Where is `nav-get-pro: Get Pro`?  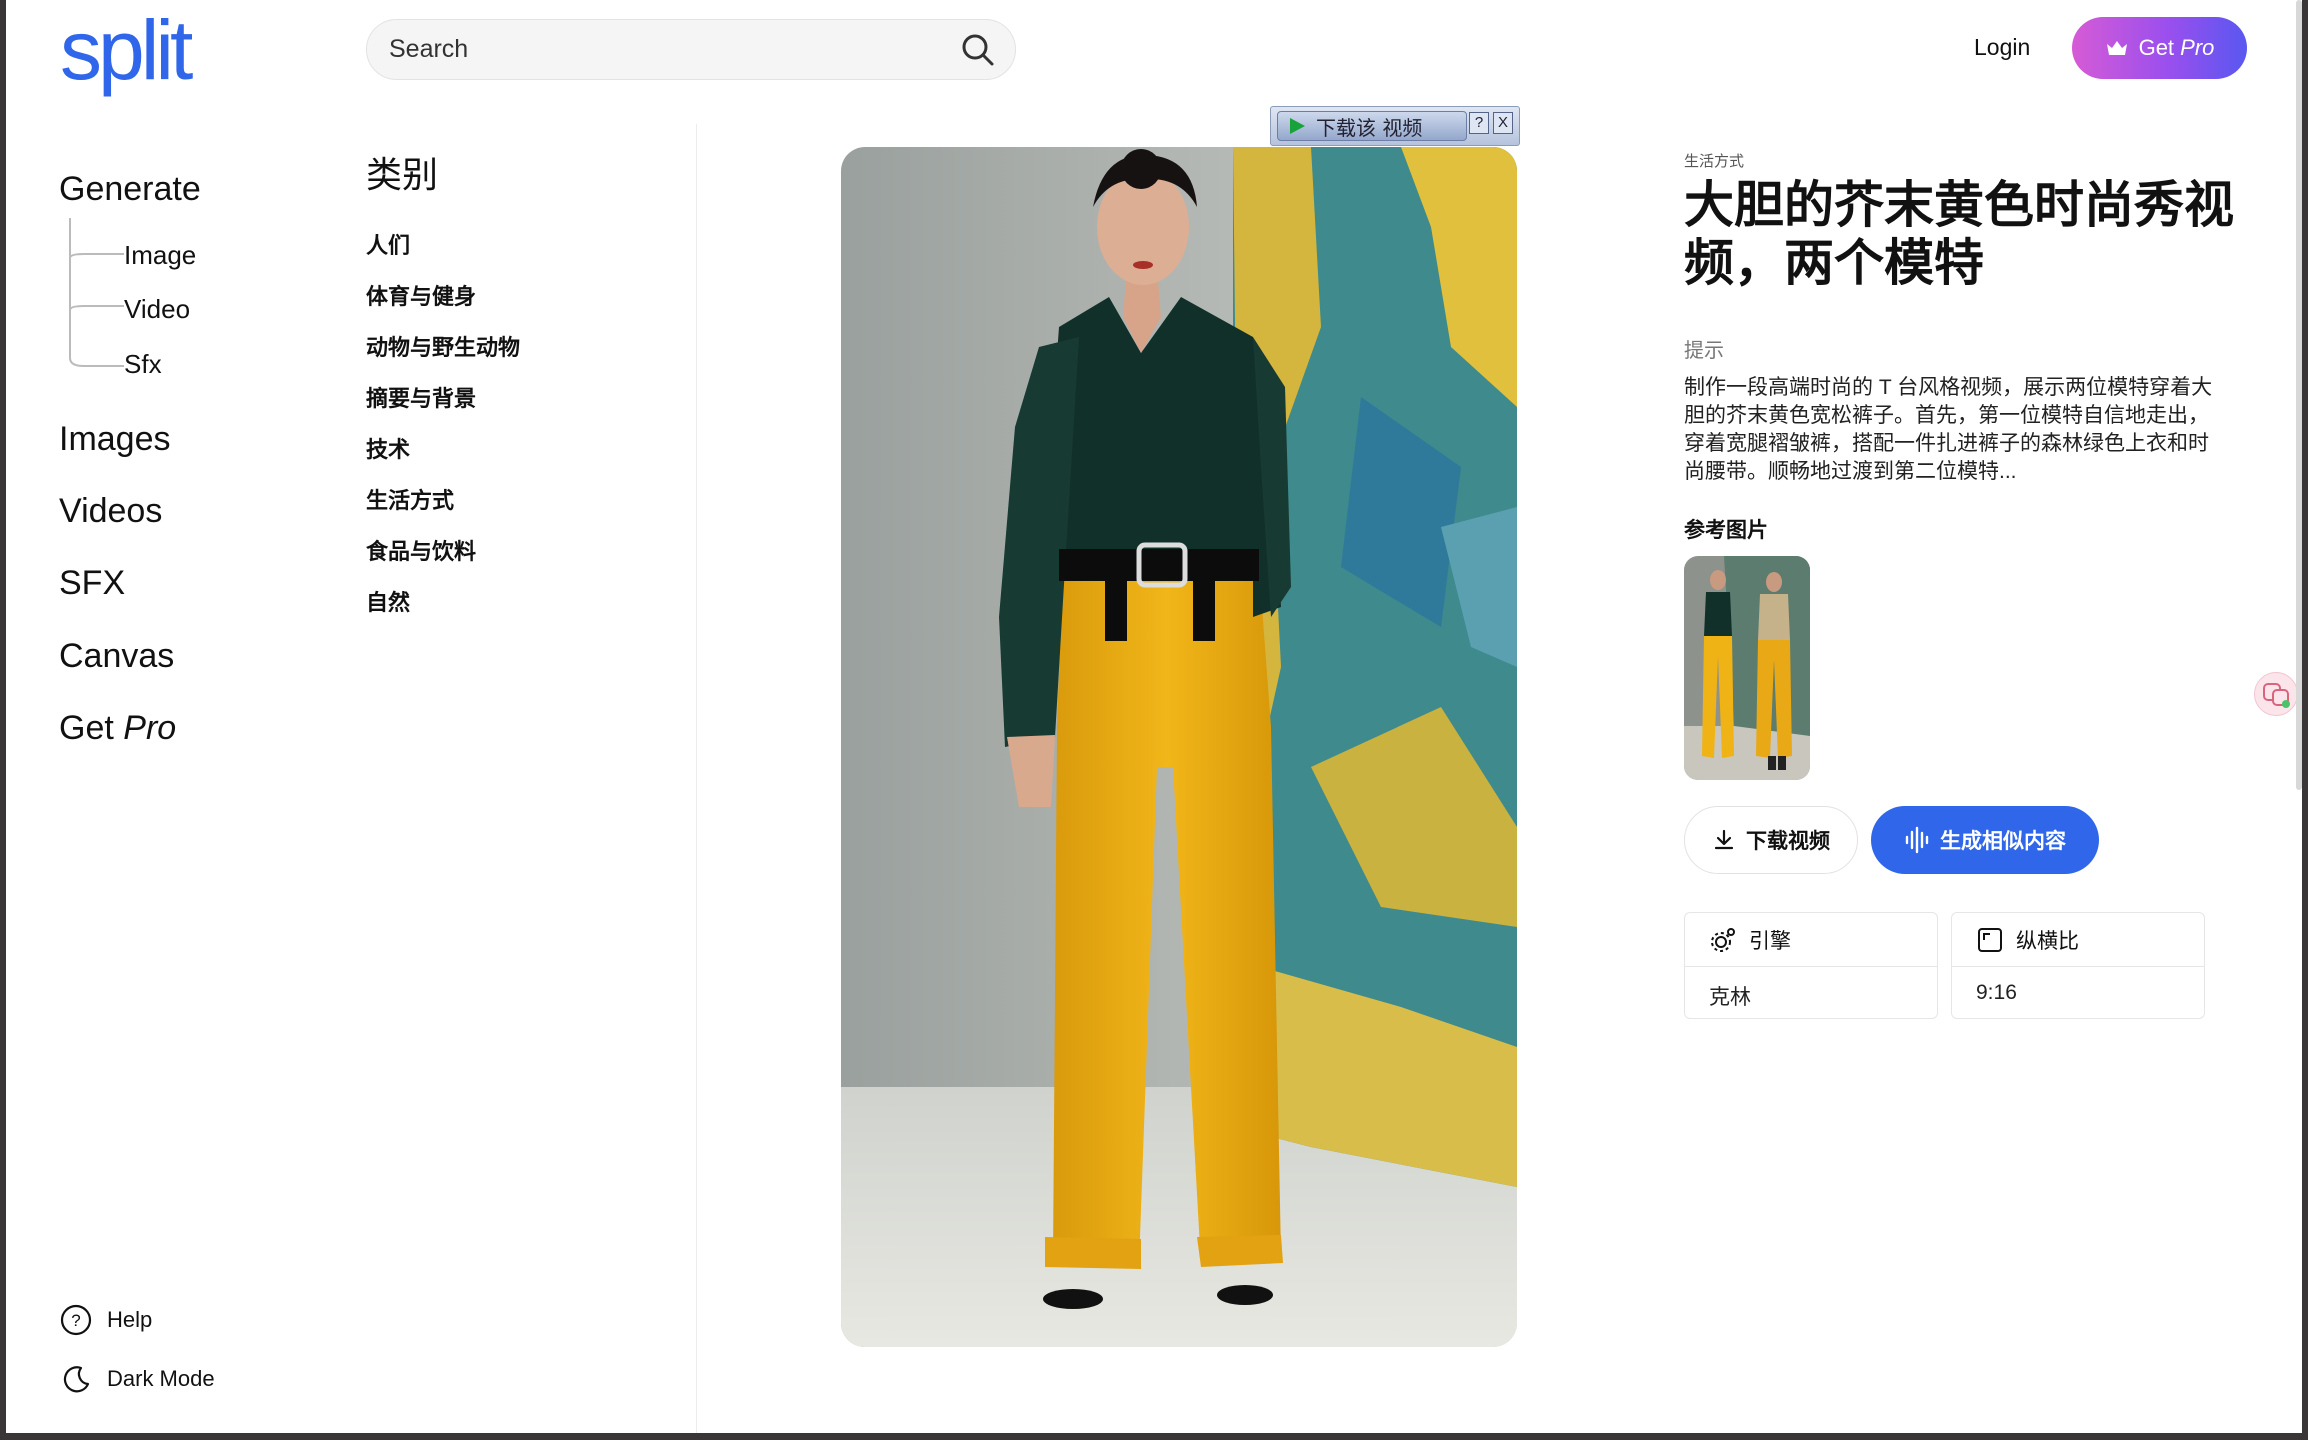 nav-get-pro: Get Pro is located at coordinates (117, 728).